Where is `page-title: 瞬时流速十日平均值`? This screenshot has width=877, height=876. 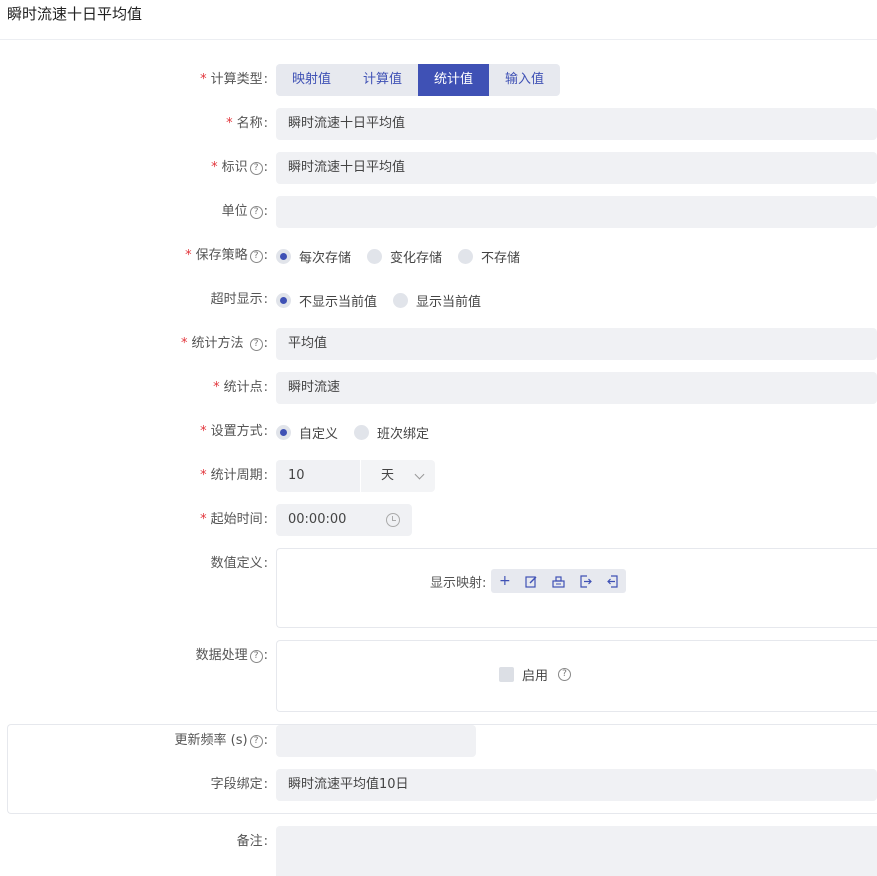 page-title: 瞬时流速十日平均值 is located at coordinates (75, 14).